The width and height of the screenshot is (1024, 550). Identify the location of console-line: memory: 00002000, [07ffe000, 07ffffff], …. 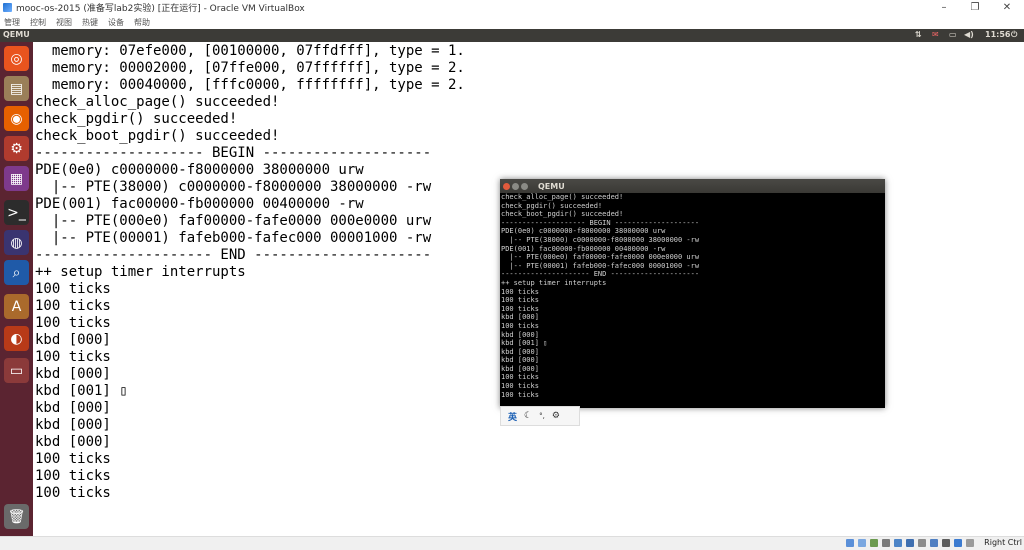
(250, 68).